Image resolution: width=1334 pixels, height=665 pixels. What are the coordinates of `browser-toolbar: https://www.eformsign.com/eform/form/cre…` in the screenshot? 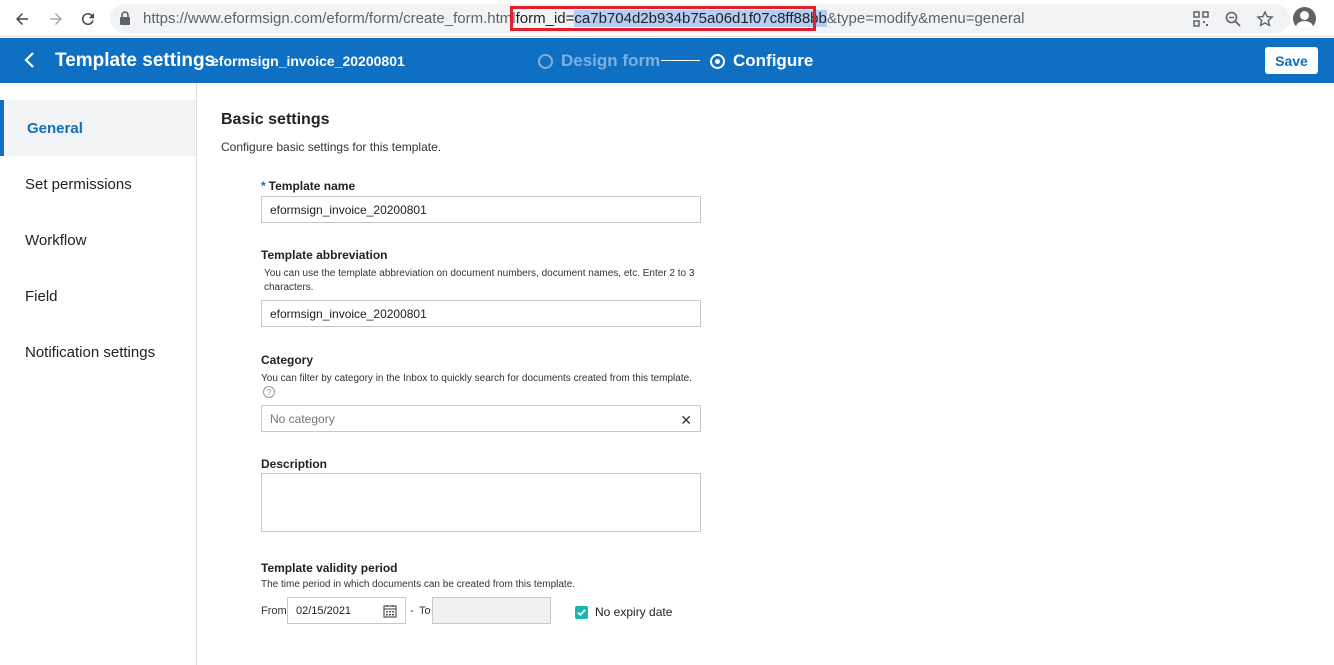 It's located at (667, 18).